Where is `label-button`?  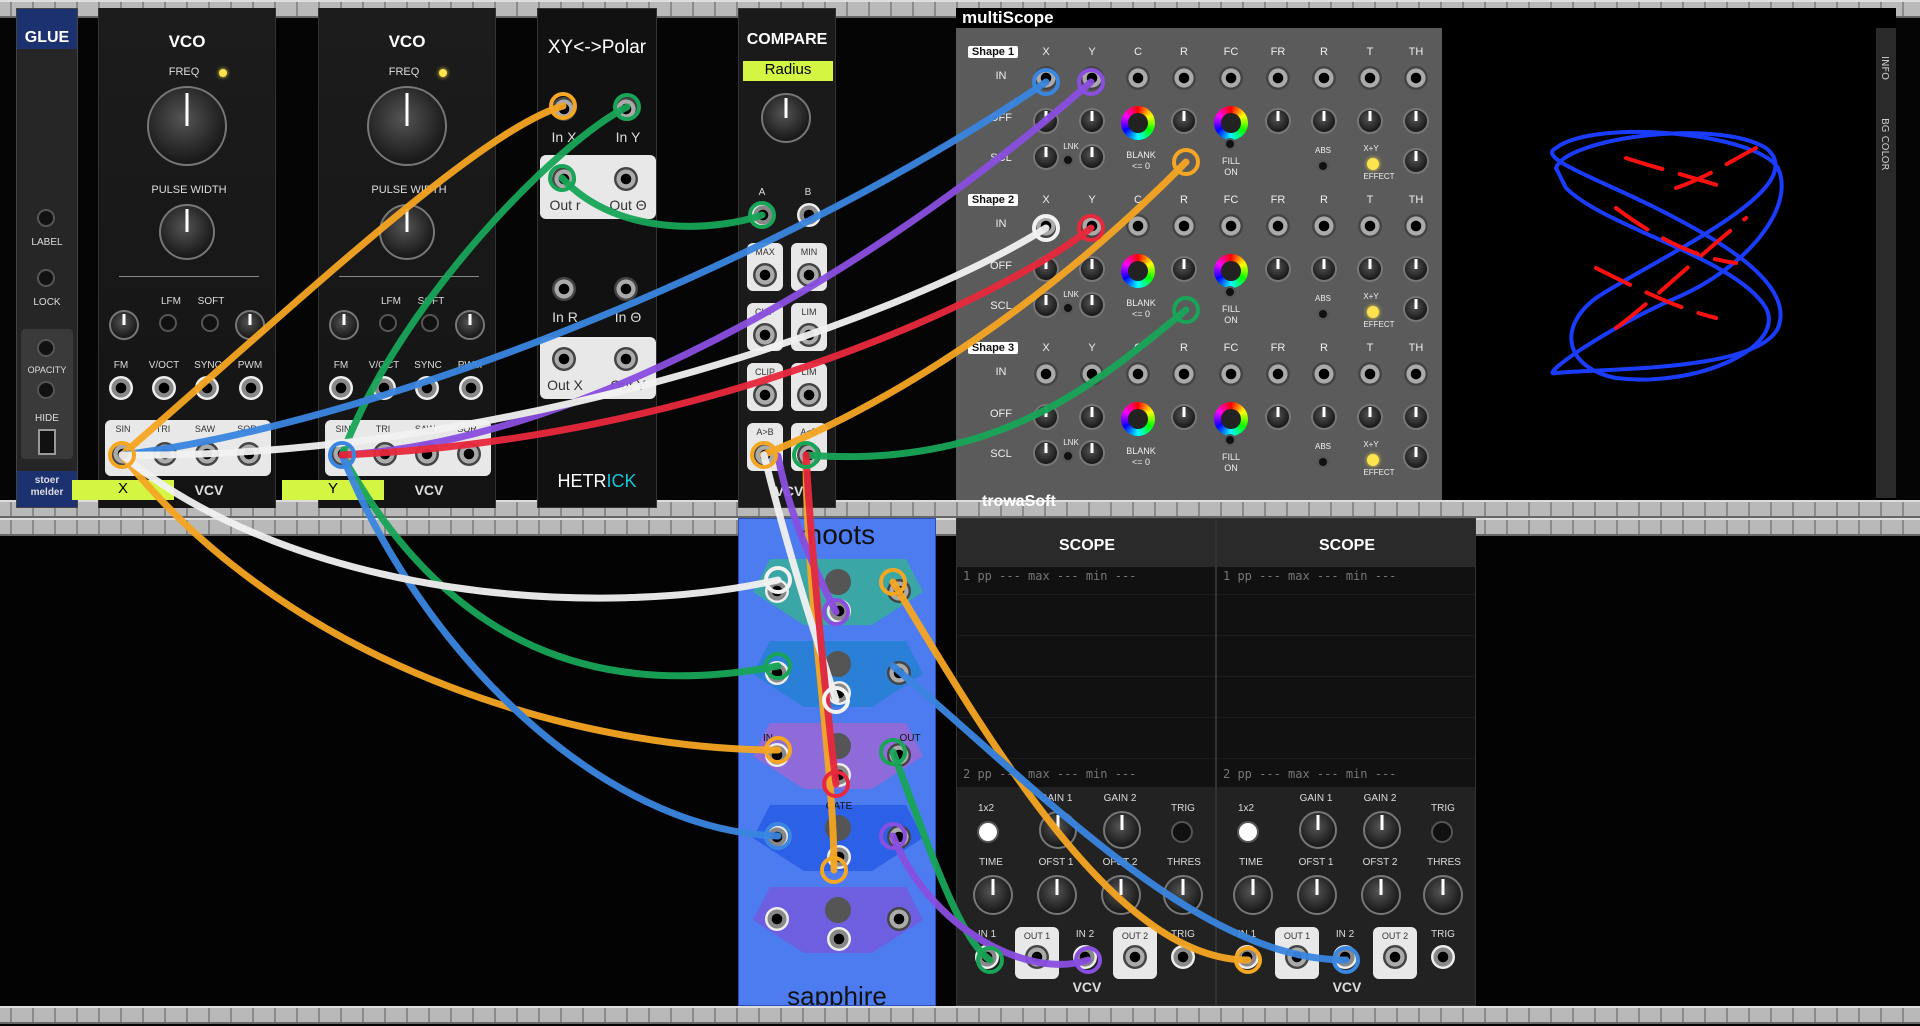 label-button is located at coordinates (46, 218).